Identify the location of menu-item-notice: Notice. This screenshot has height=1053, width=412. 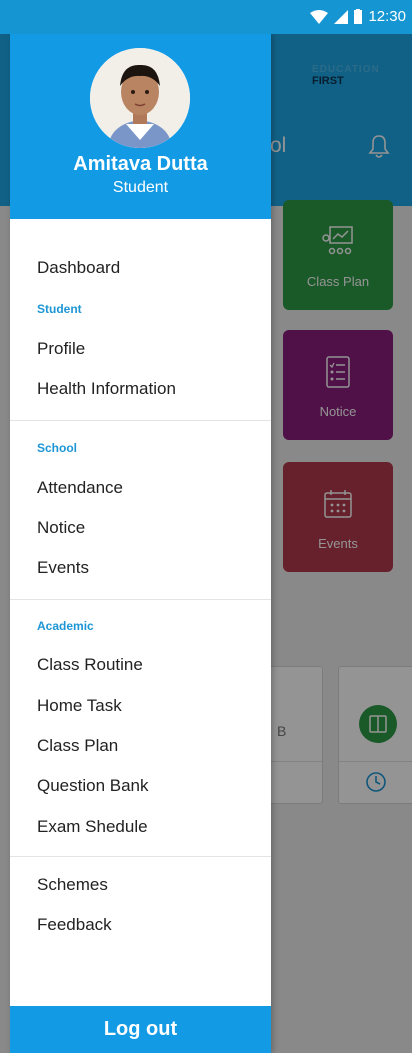
(61, 528).